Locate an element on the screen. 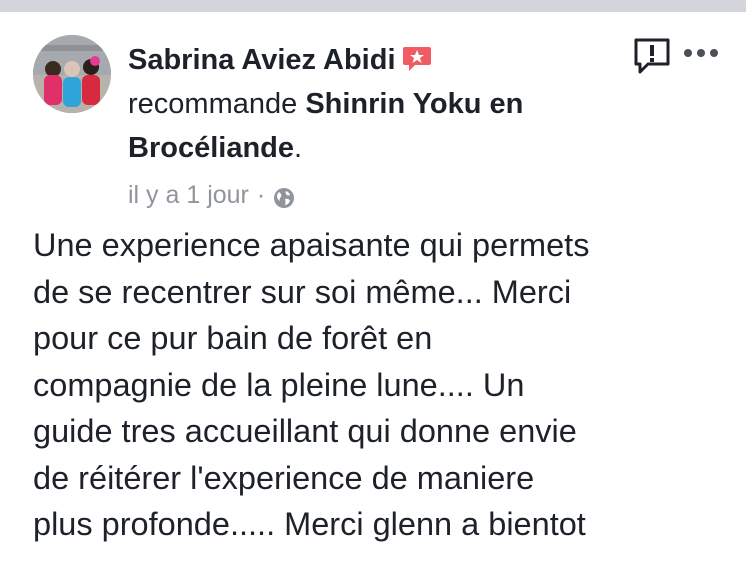  more-options-icon is located at coordinates (701, 53).